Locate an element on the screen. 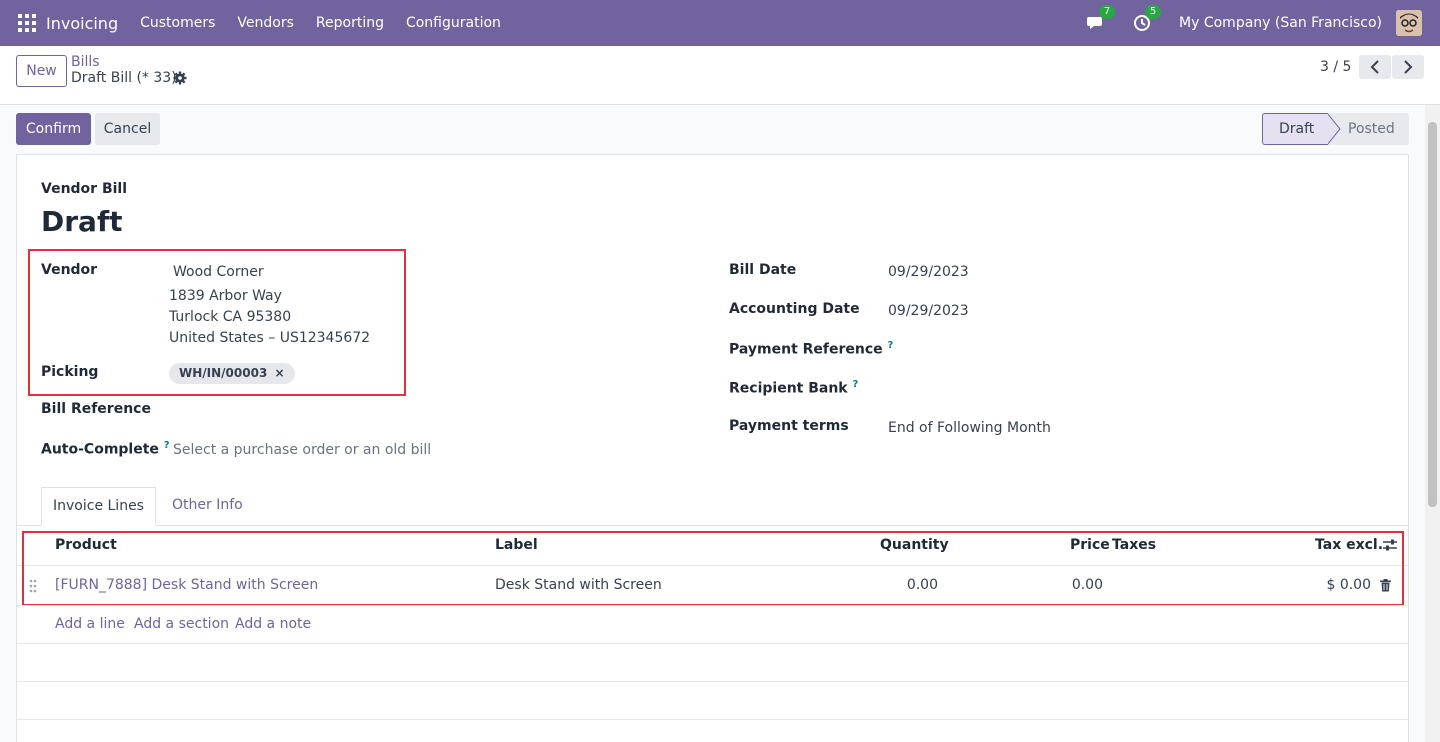  auto-complete-label: Auto-Complete ? is located at coordinates (105, 449).